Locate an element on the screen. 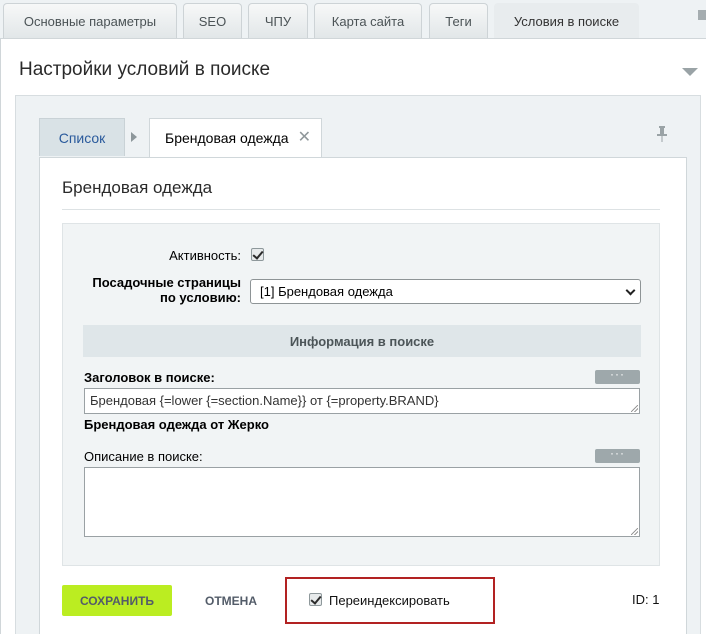 The width and height of the screenshot is (706, 634). divider is located at coordinates (361, 209).